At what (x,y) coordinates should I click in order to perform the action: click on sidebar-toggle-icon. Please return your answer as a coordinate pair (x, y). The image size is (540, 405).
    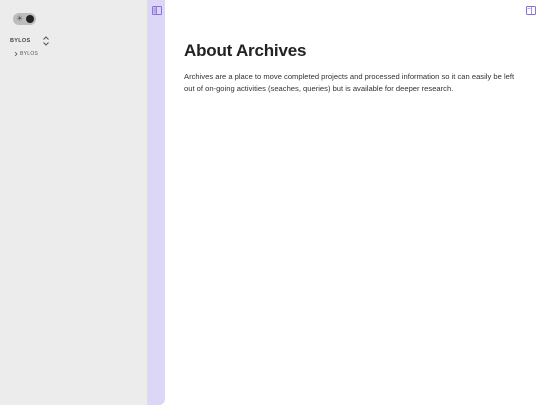
    Looking at the image, I should click on (157, 10).